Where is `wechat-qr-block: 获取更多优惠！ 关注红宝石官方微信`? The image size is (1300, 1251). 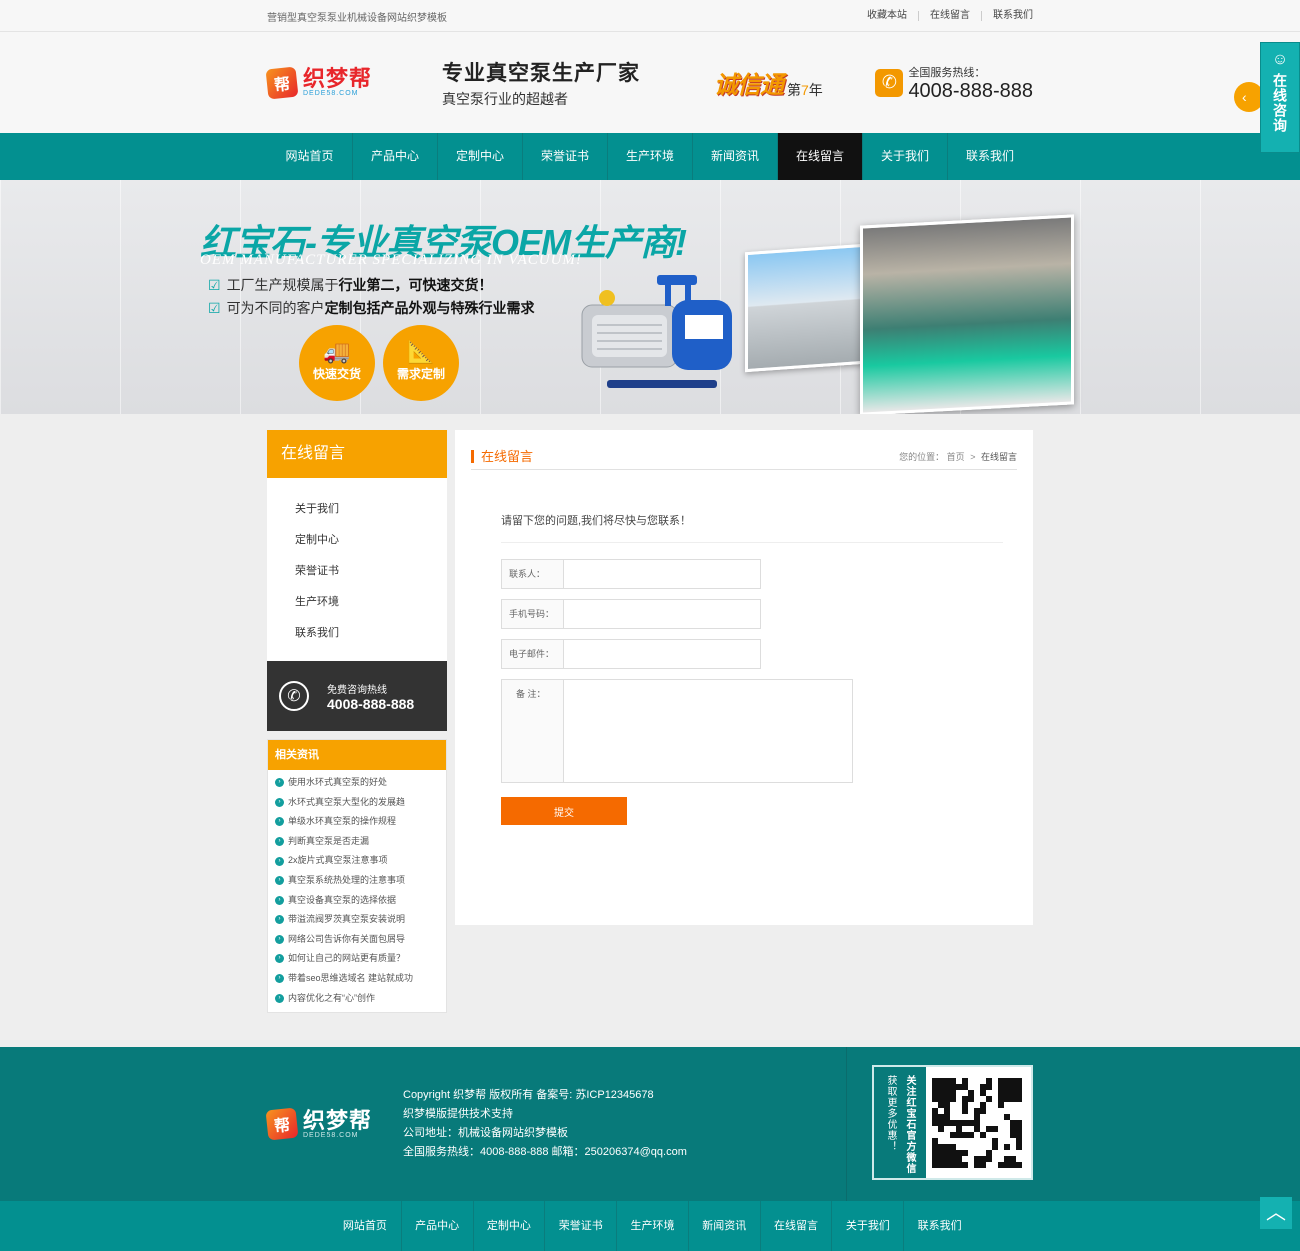
wechat-qr-block: 获取更多优惠！ 关注红宝石官方微信 is located at coordinates (952, 1122).